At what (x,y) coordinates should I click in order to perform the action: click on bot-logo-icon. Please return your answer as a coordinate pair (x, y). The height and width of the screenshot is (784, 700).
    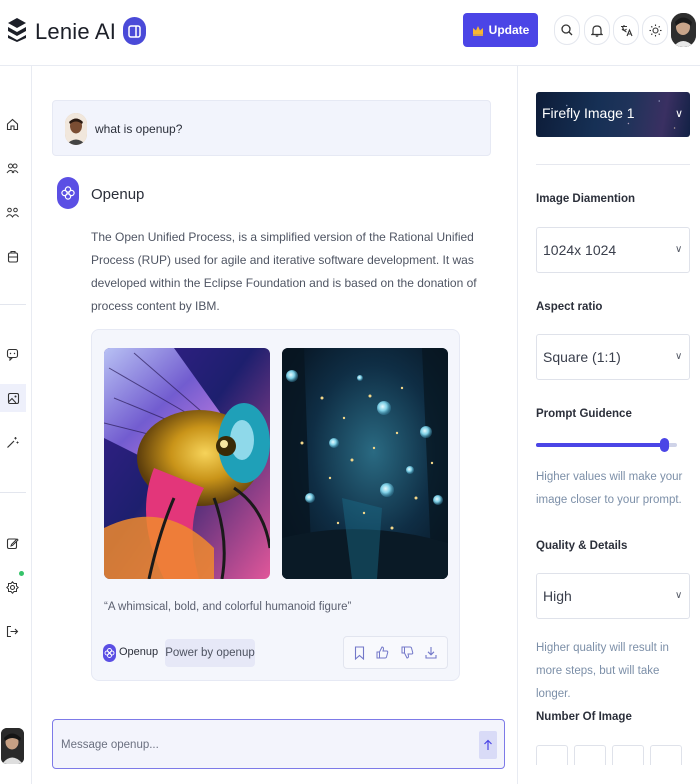
    Looking at the image, I should click on (68, 193).